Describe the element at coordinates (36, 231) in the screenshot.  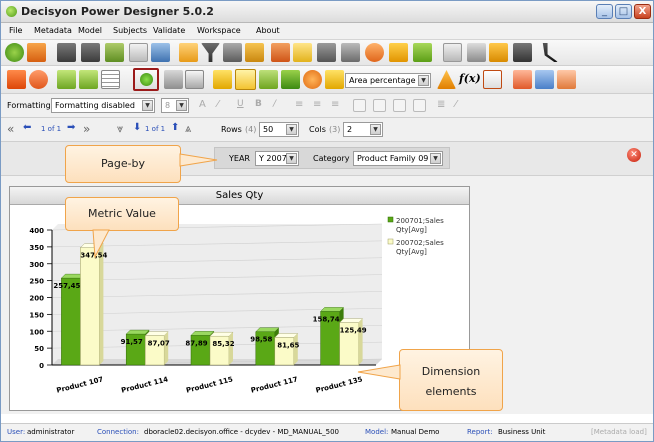
I see `y-tick-label: 400` at that location.